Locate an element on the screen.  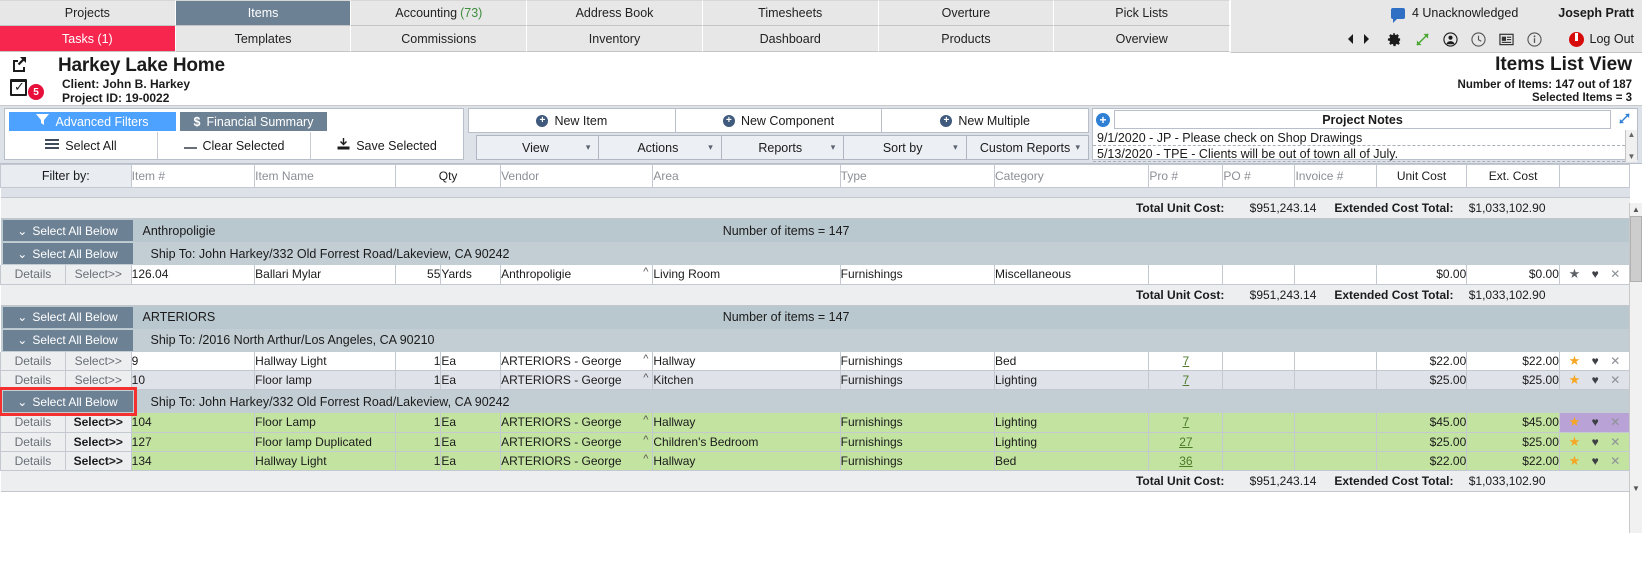
financial-summary-button: $ Financial Summary is located at coordinates (253, 121).